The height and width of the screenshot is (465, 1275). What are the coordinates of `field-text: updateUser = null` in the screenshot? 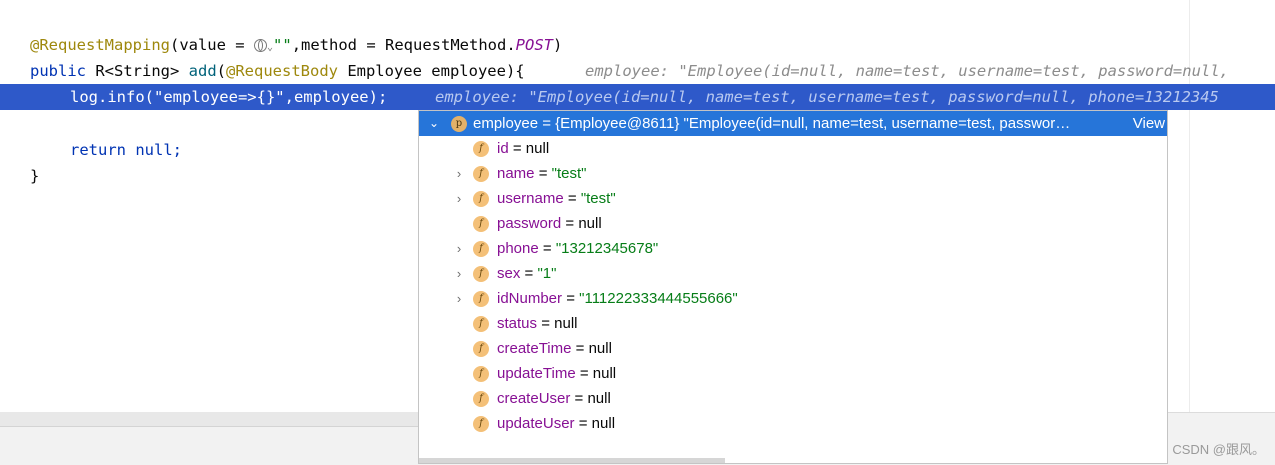 It's located at (556, 423).